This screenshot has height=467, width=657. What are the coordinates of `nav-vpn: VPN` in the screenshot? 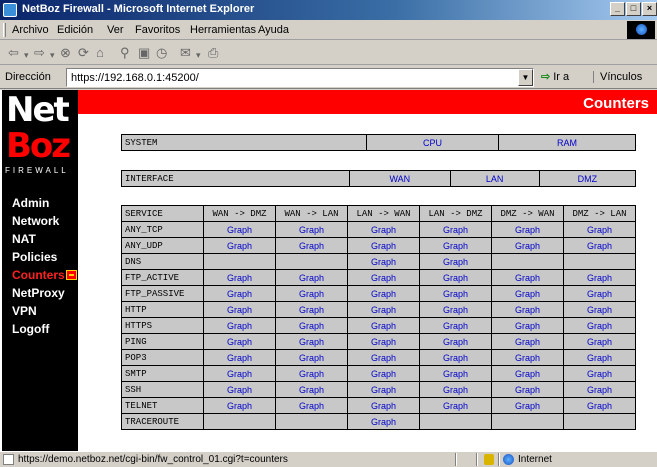 It's located at (40, 311).